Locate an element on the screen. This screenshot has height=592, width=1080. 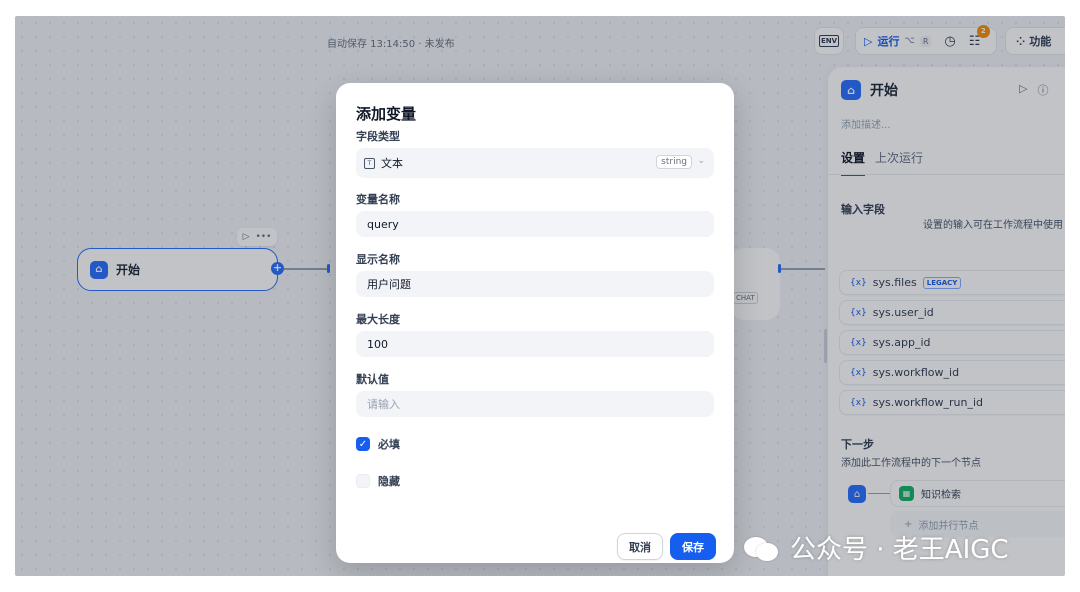
chevron-down-icon: ⌄ is located at coordinates (701, 161).